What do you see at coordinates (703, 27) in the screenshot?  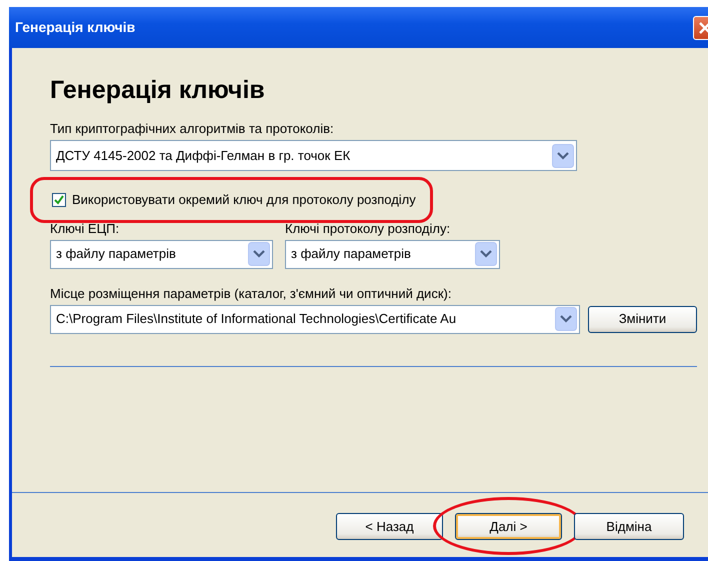 I see `close-icon` at bounding box center [703, 27].